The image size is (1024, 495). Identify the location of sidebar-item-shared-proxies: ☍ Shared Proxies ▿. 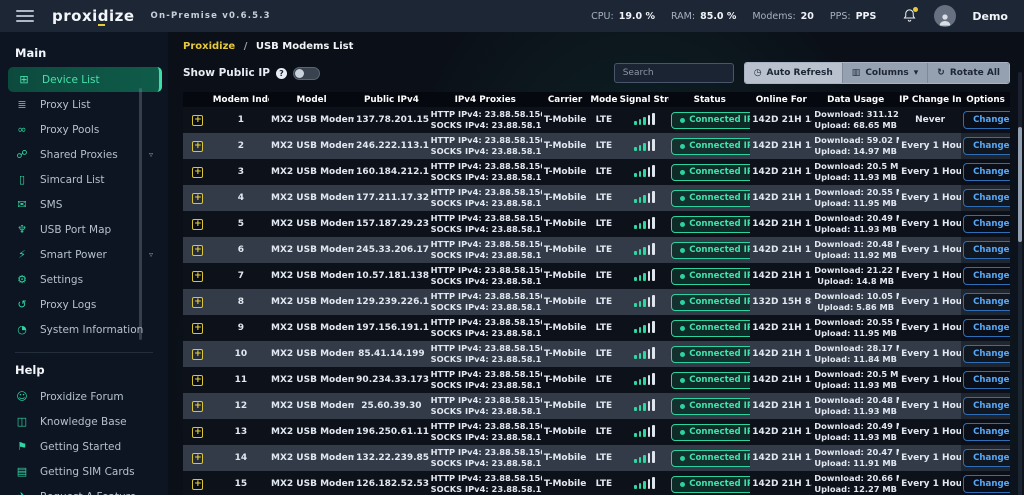
(84, 154).